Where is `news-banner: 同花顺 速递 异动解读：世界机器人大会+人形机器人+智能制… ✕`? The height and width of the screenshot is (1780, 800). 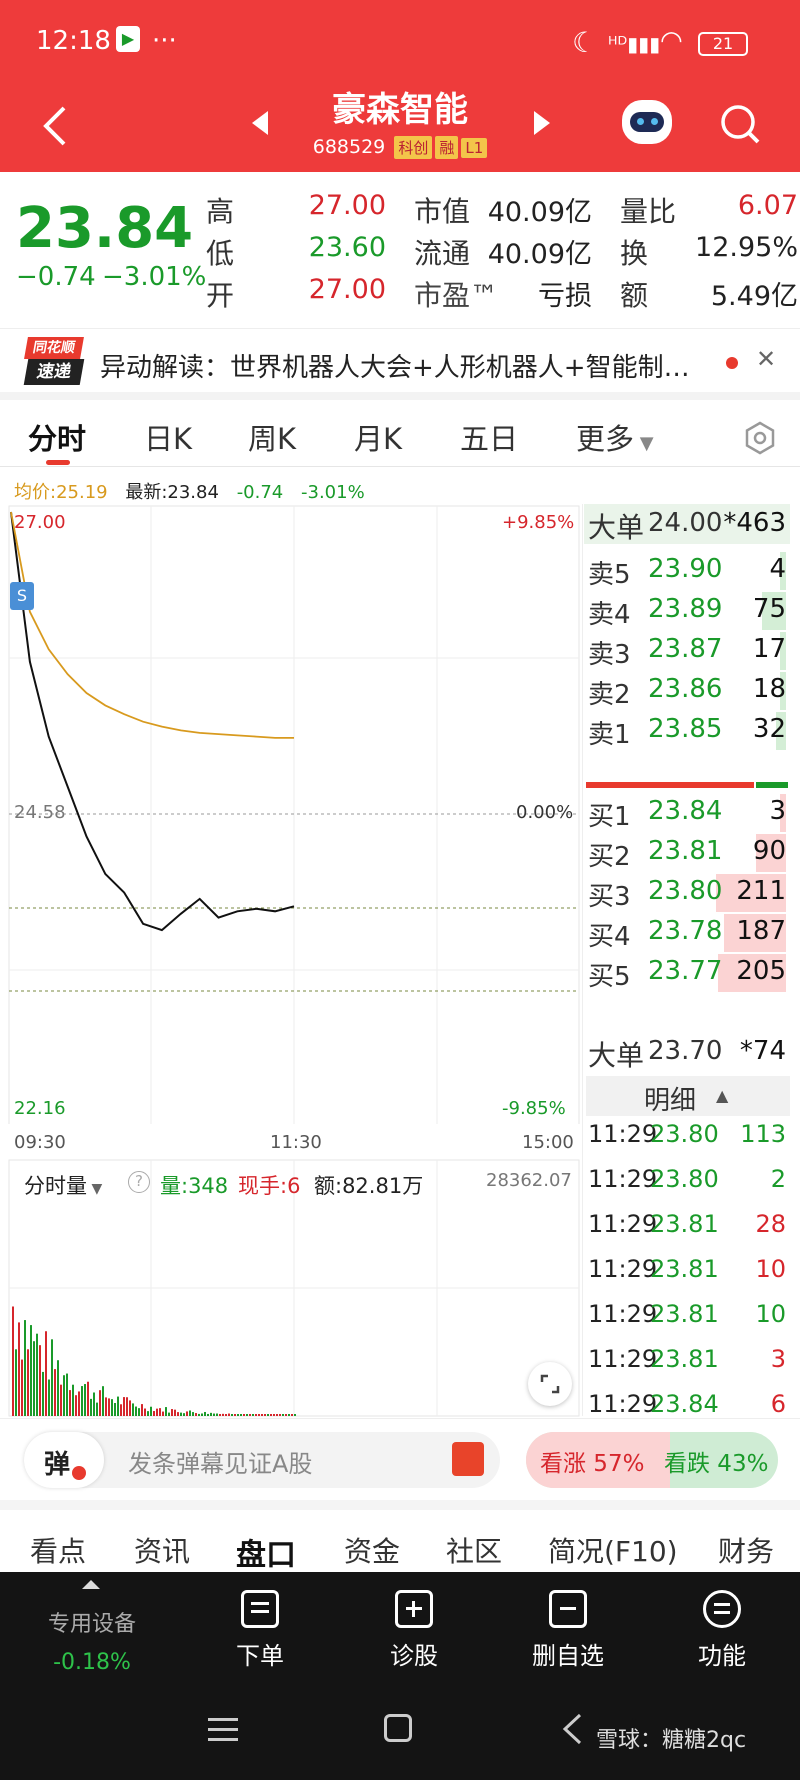
news-banner: 同花顺 速递 异动解读：世界机器人大会+人形机器人+智能制… ✕ is located at coordinates (400, 364).